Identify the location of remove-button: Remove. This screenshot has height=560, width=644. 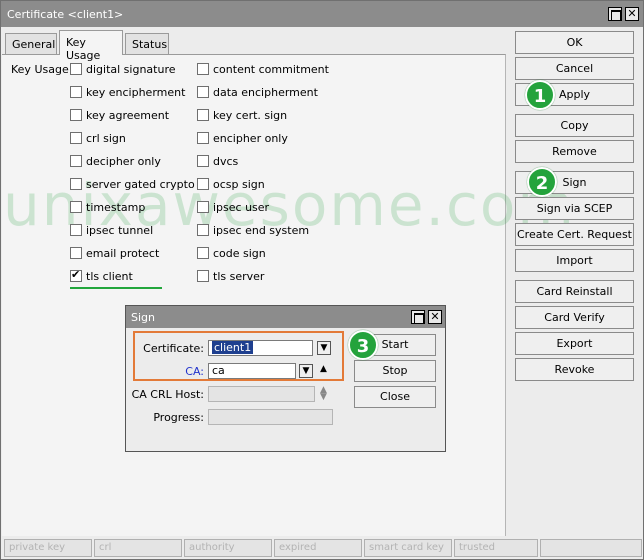
(574, 151).